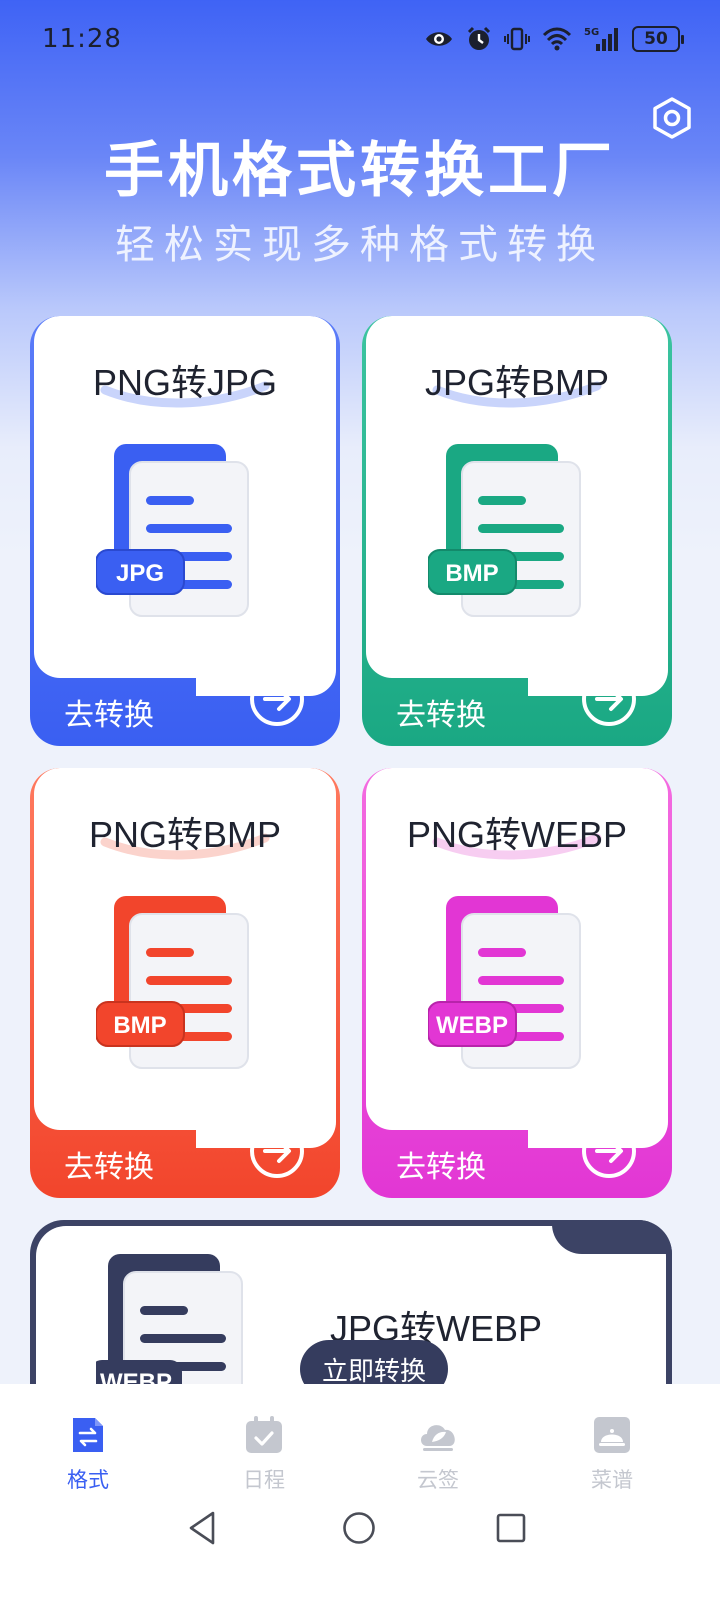  I want to click on nav-item-schedule: 日程, so click(264, 1454).